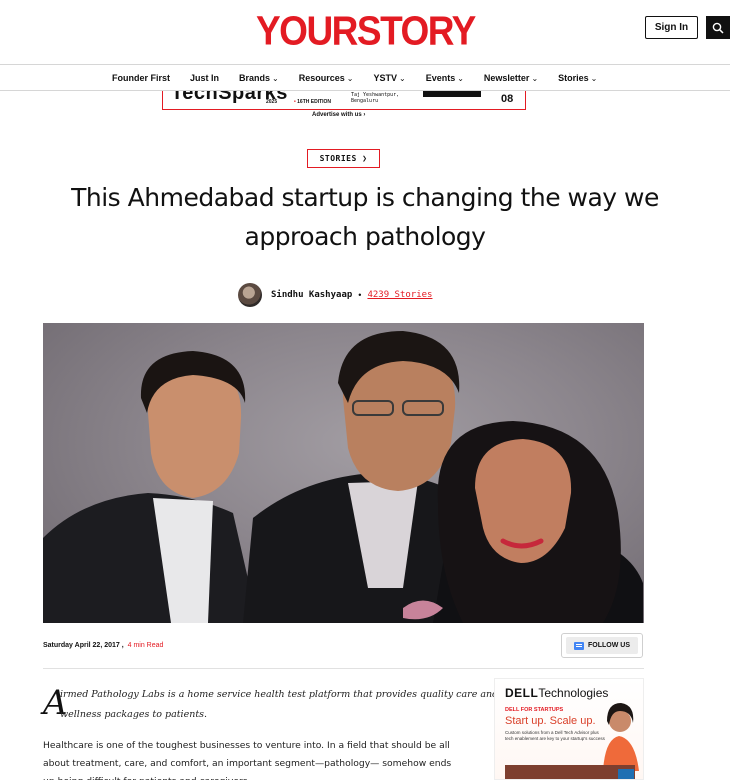 The width and height of the screenshot is (730, 780). I want to click on chevron-right-icon: ❯, so click(365, 158).